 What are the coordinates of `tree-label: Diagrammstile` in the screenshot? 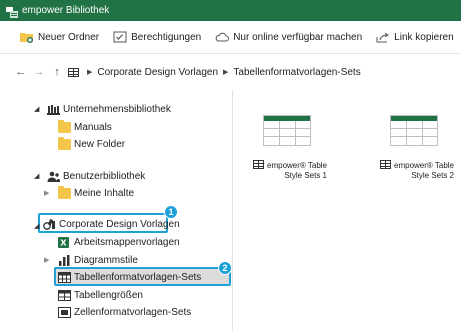 It's located at (106, 260).